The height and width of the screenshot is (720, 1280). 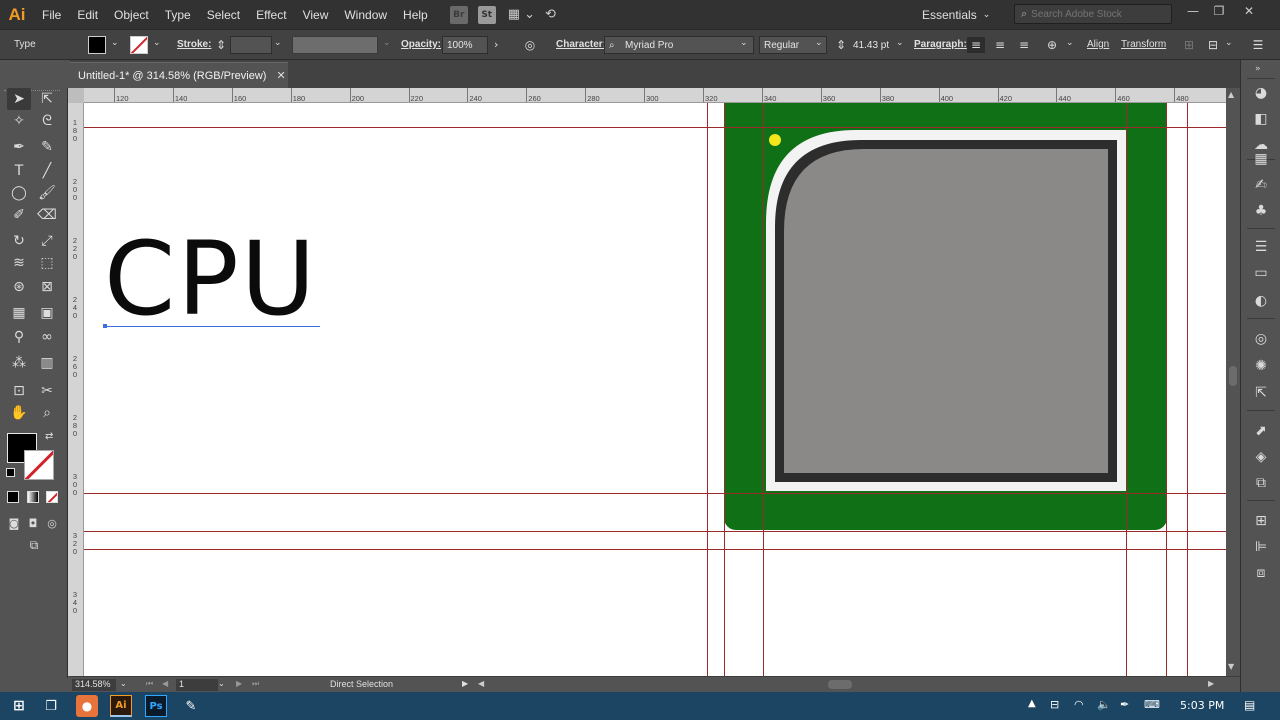 What do you see at coordinates (481, 683) in the screenshot?
I see `scroll-left-icon: ◀` at bounding box center [481, 683].